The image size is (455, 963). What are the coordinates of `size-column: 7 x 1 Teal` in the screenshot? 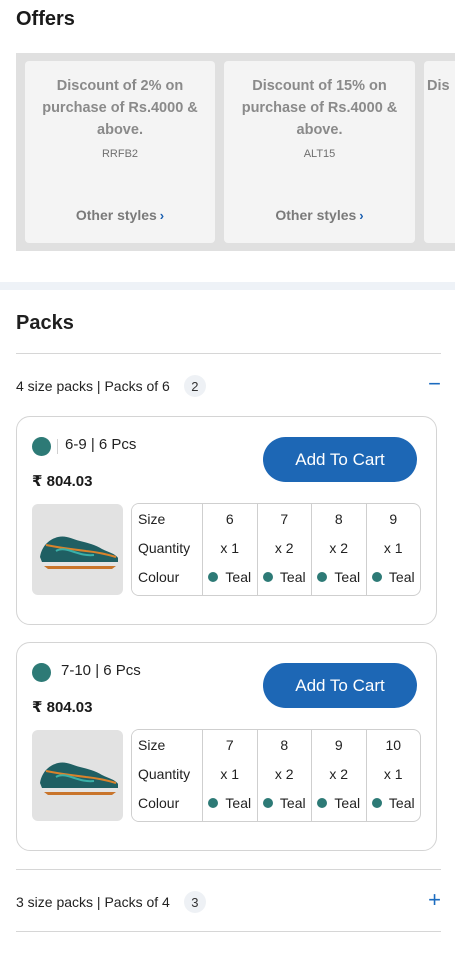 It's located at (230, 775).